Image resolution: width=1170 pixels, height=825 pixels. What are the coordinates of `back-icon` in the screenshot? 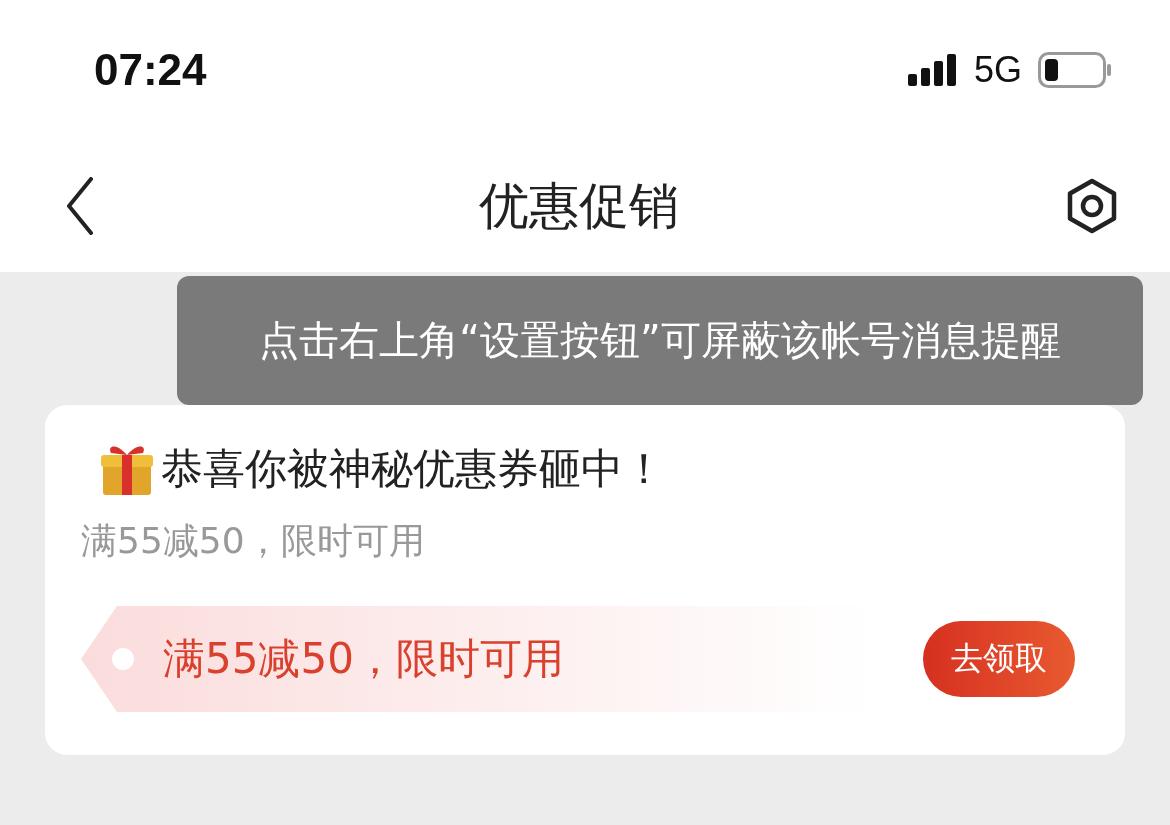 It's located at (80, 206).